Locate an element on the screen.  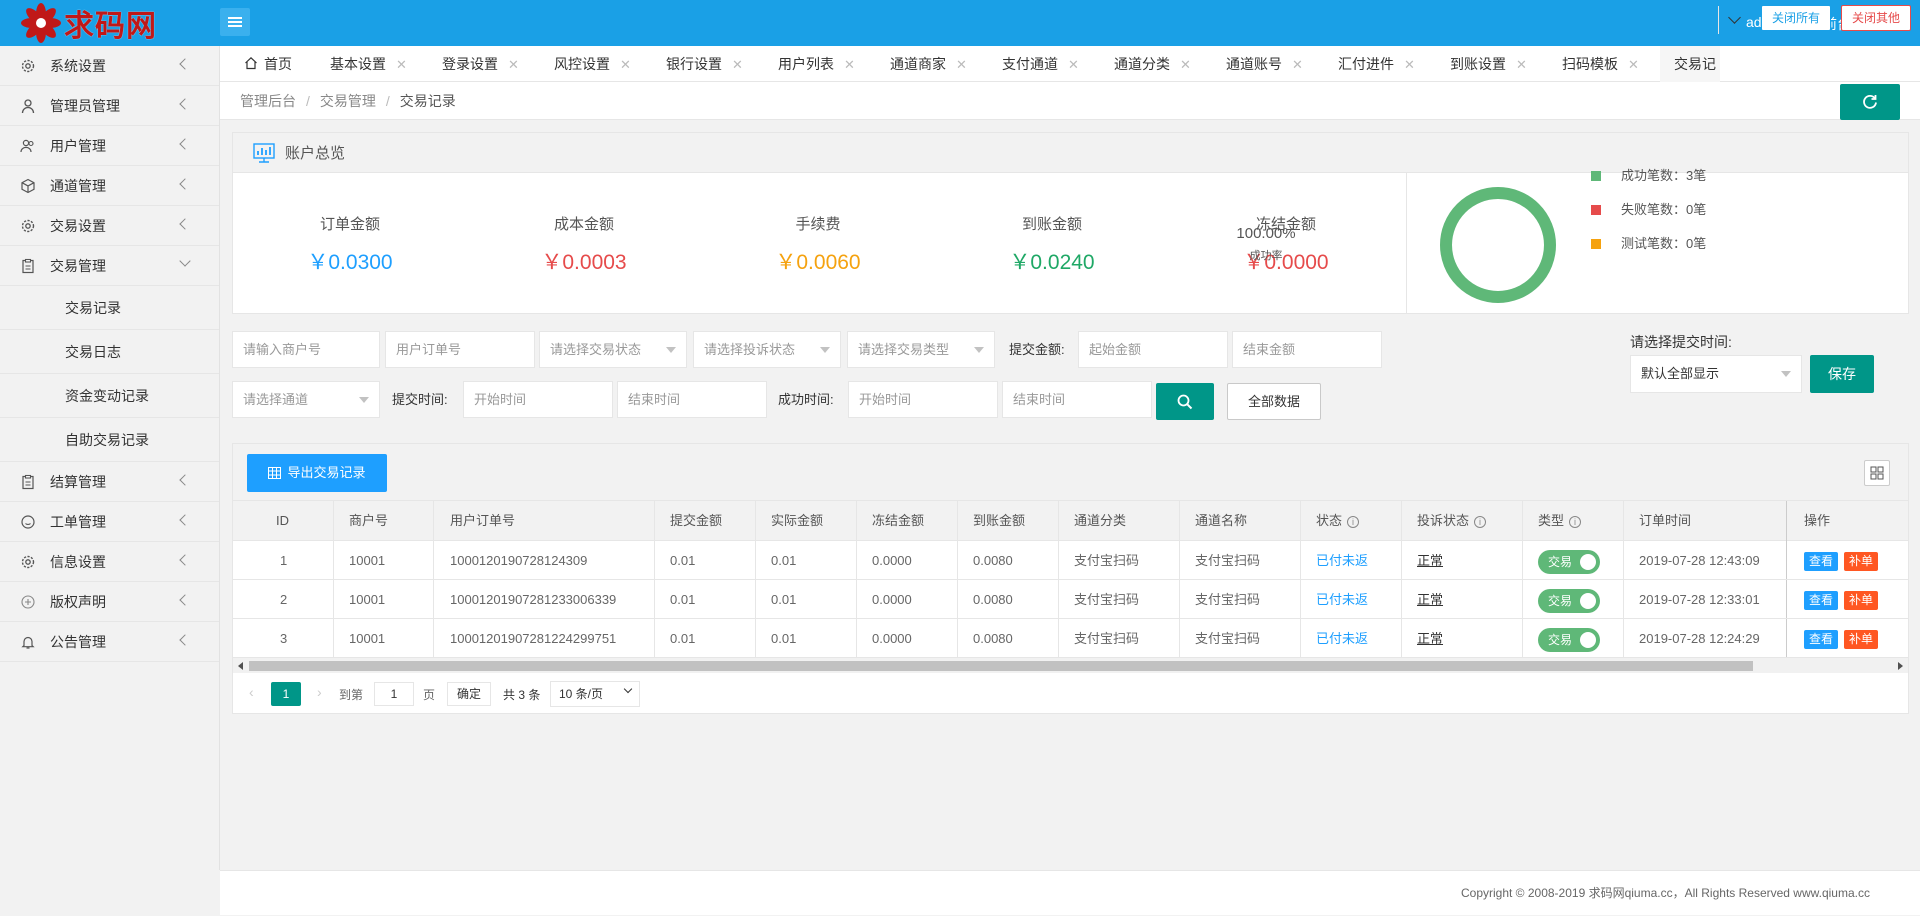
tab-channel-merchants: 通道商家 ✕ is located at coordinates (928, 64).